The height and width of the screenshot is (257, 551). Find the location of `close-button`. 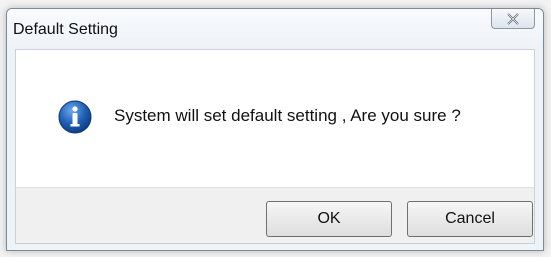

close-button is located at coordinates (513, 19).